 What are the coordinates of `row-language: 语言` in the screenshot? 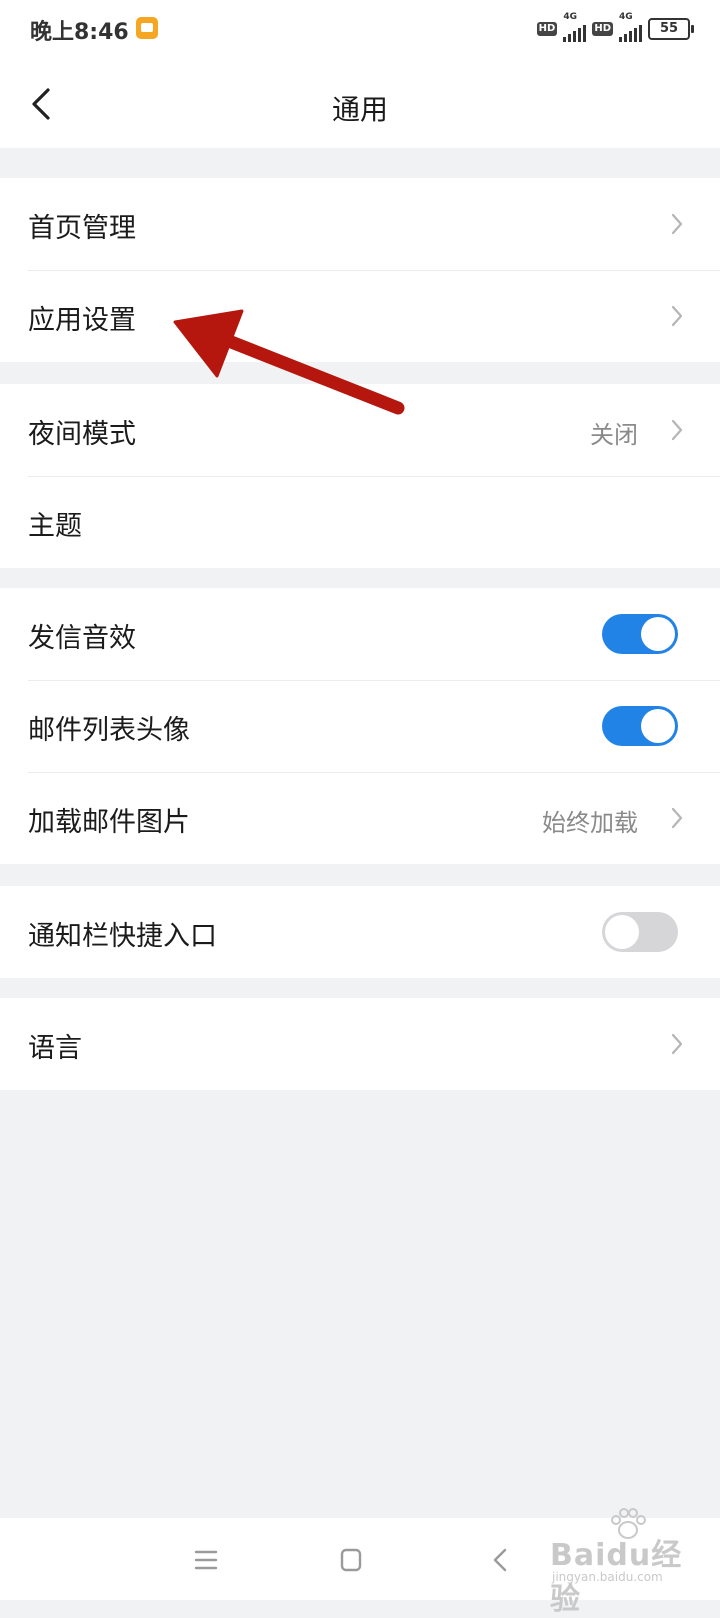 It's located at (360, 1044).